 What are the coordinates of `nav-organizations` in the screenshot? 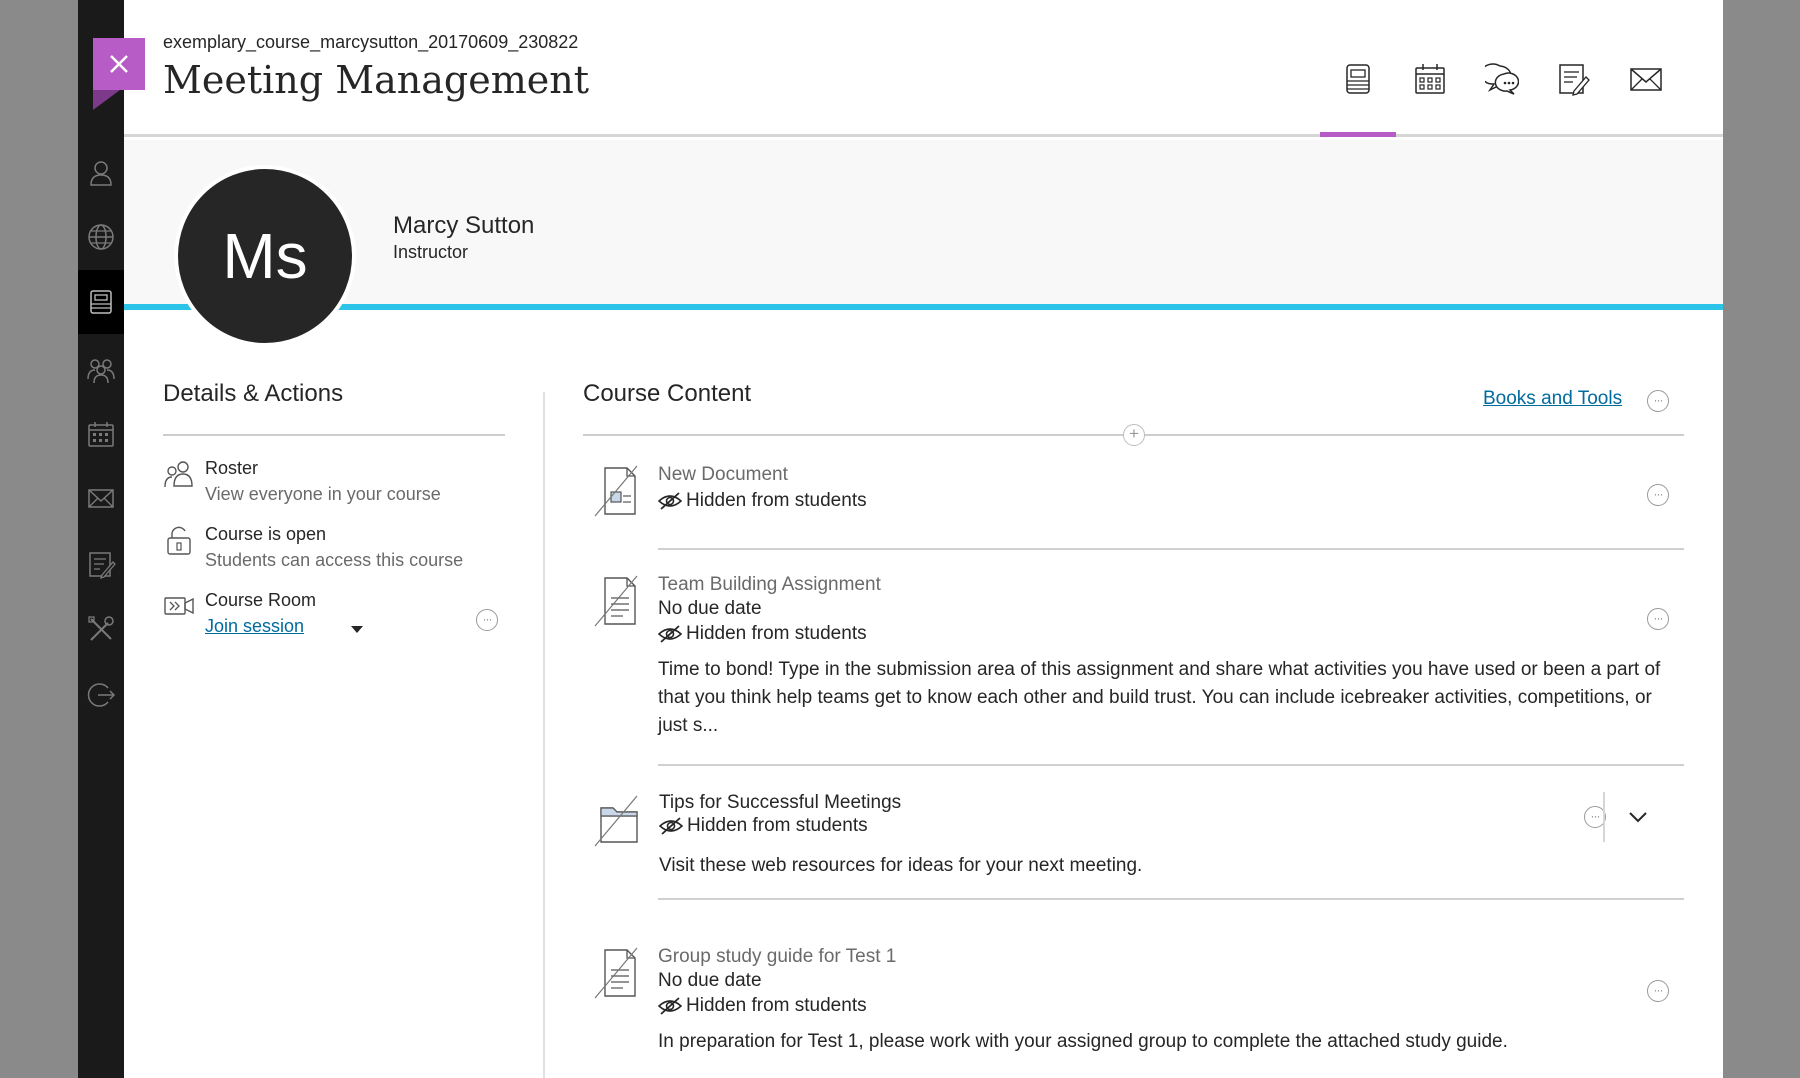 It's located at (101, 370).